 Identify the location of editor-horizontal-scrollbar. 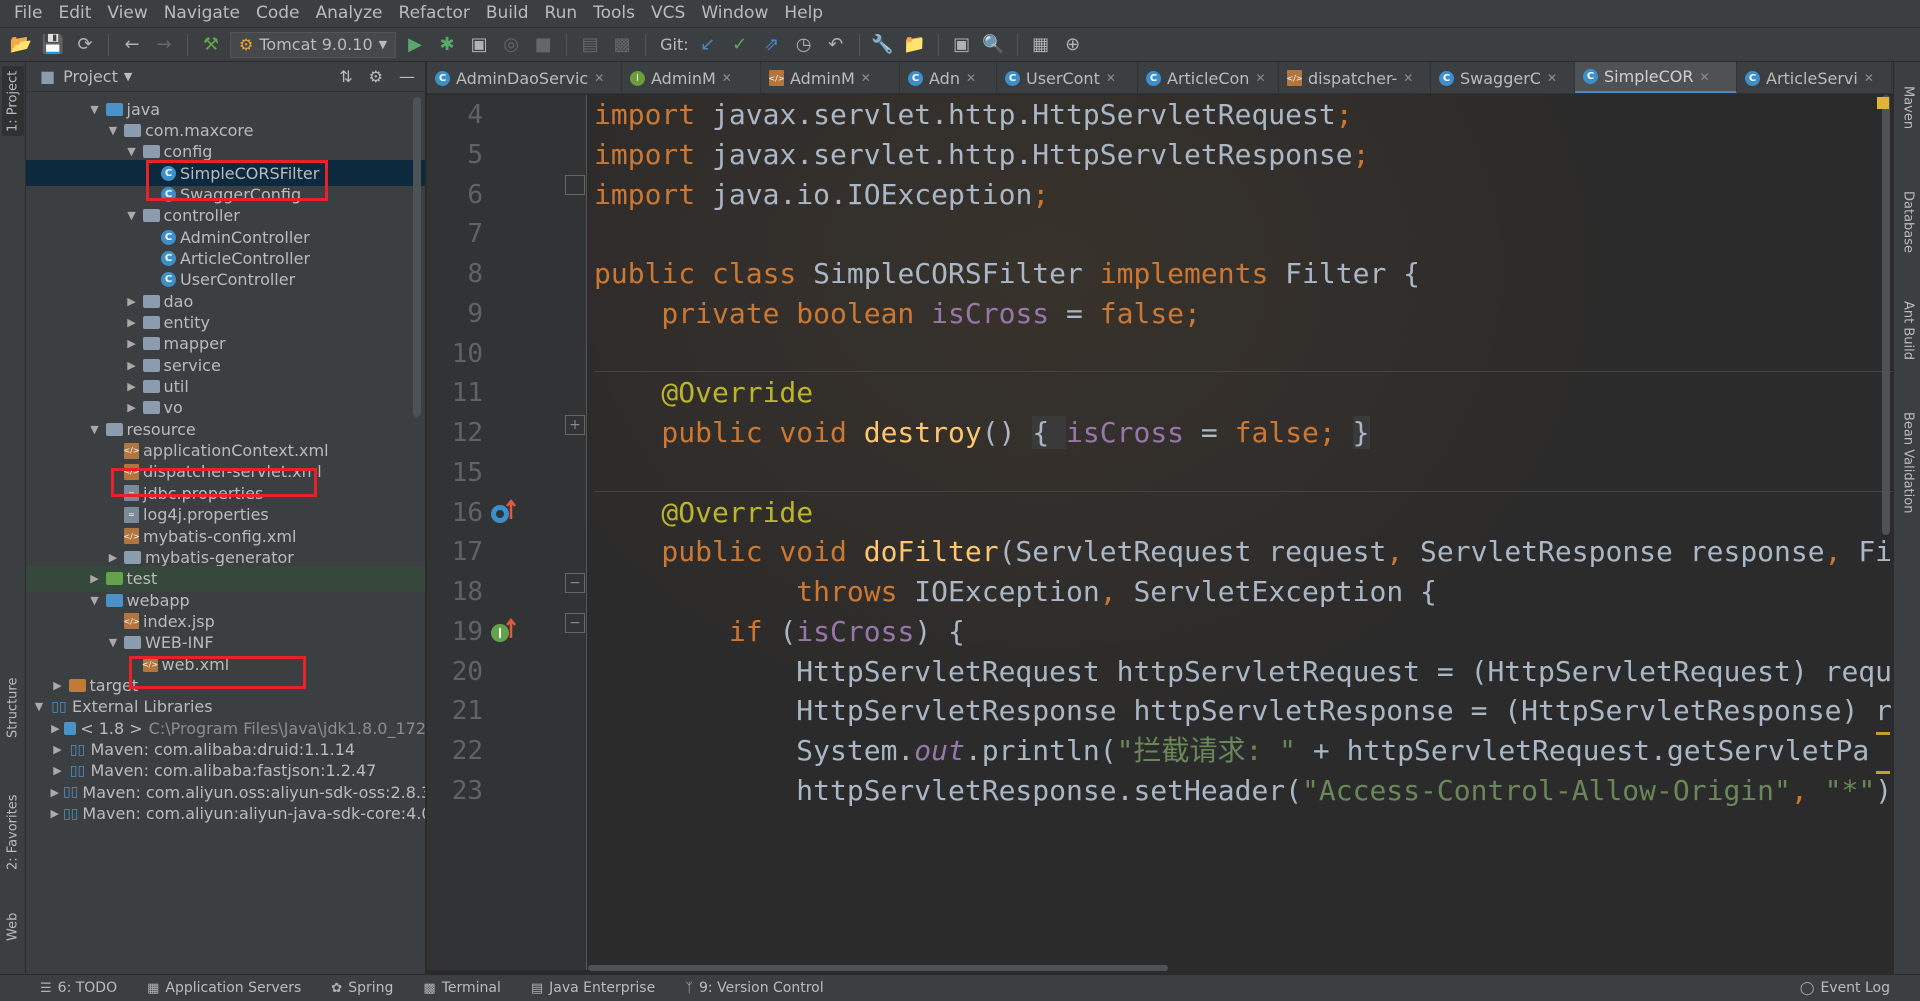
(878, 968).